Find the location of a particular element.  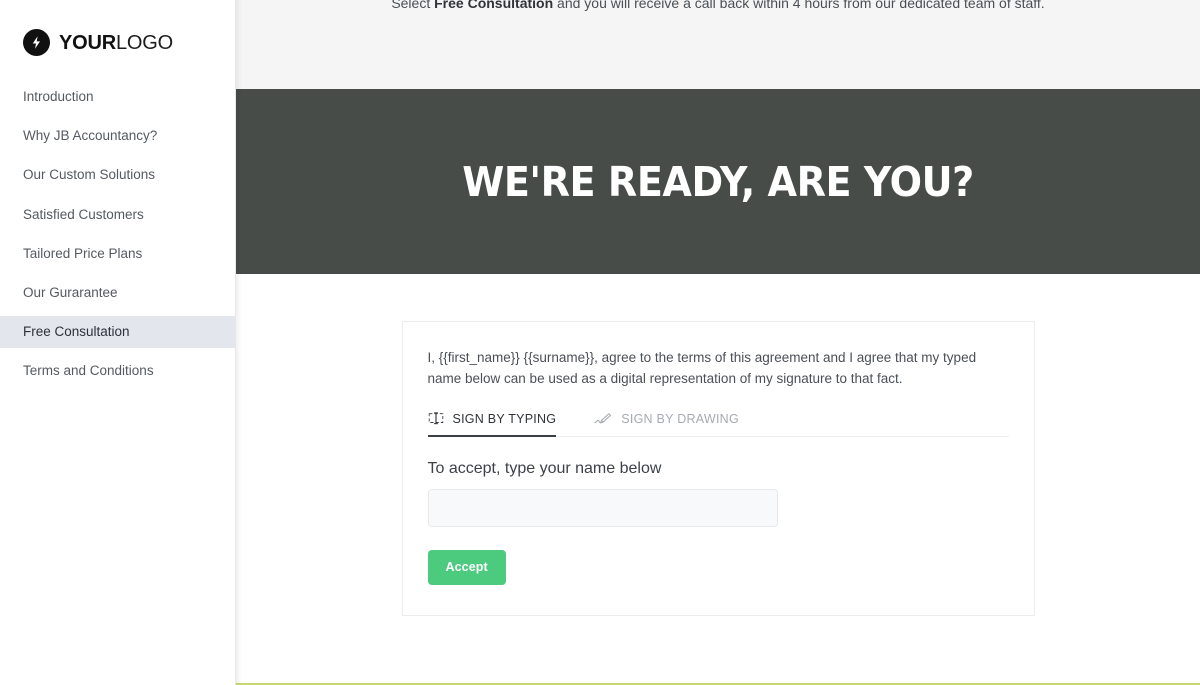

sidebar-item-terms-and-conditions: Terms and Conditions is located at coordinates (117, 371).